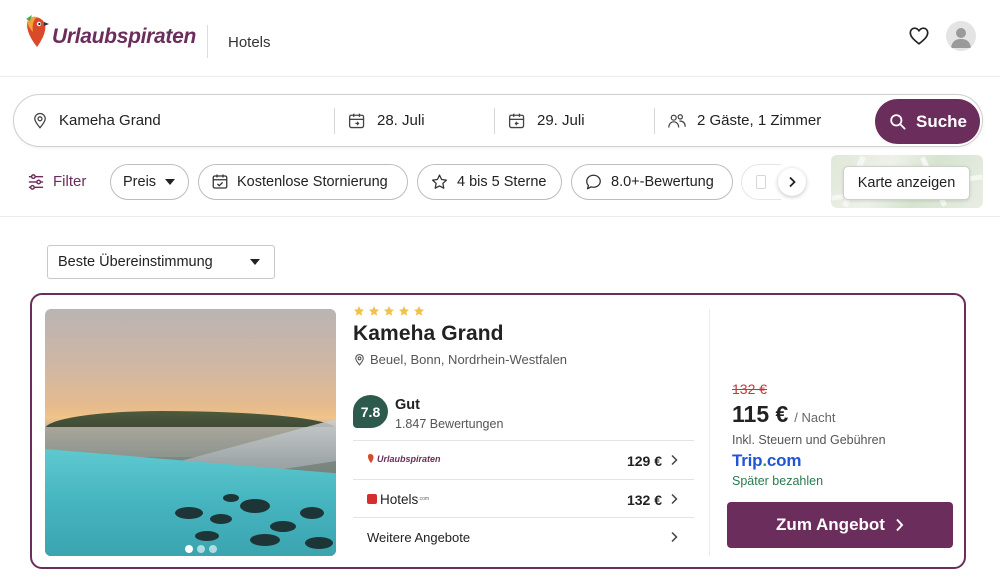 The height and width of the screenshot is (588, 1000). What do you see at coordinates (70, 181) in the screenshot?
I see `filter-label: Filter` at bounding box center [70, 181].